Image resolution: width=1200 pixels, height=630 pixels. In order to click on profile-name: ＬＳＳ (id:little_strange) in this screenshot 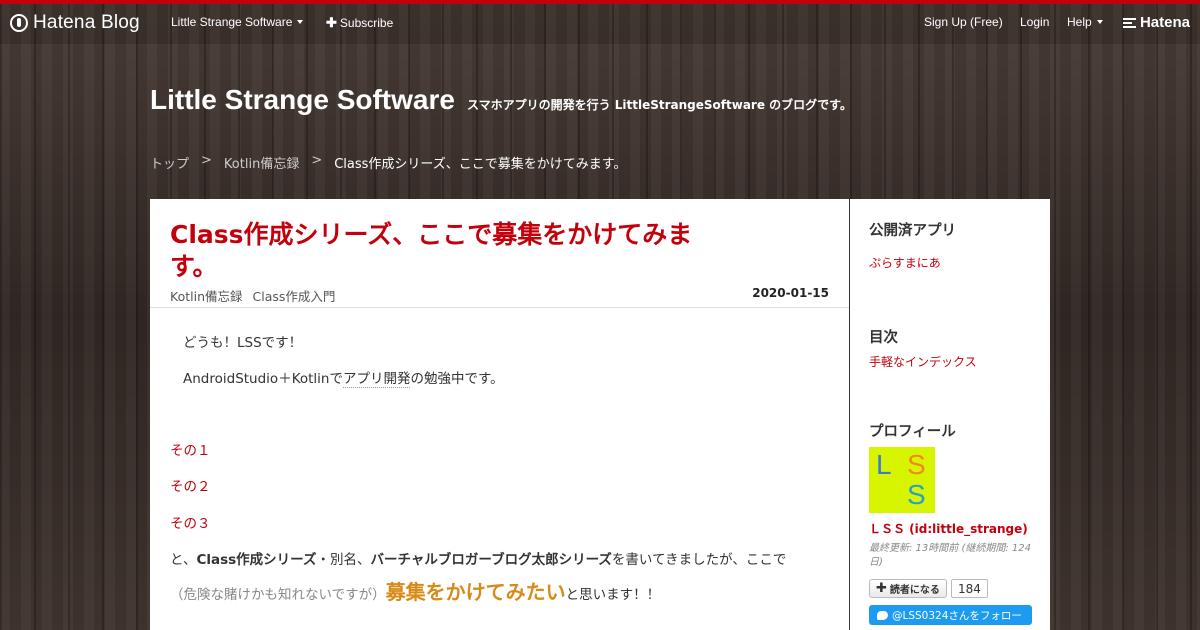, I will do `click(948, 528)`.